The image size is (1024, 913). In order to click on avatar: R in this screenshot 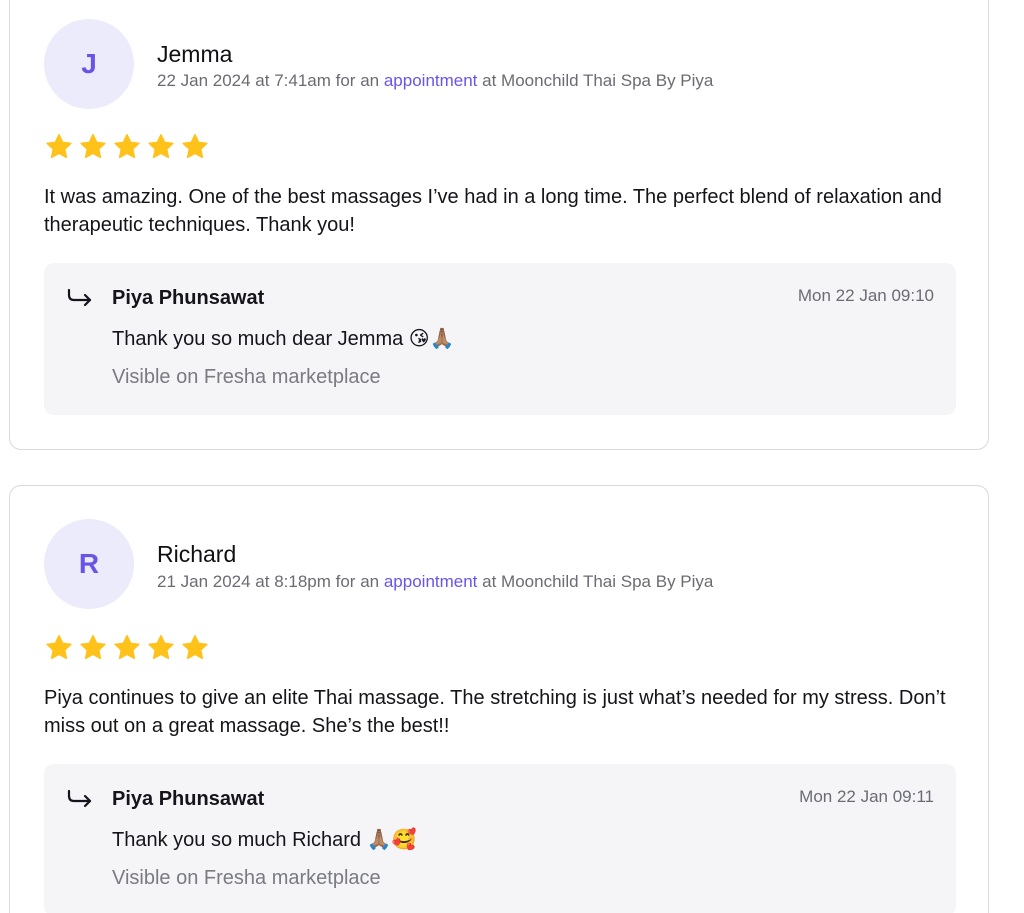, I will do `click(89, 564)`.